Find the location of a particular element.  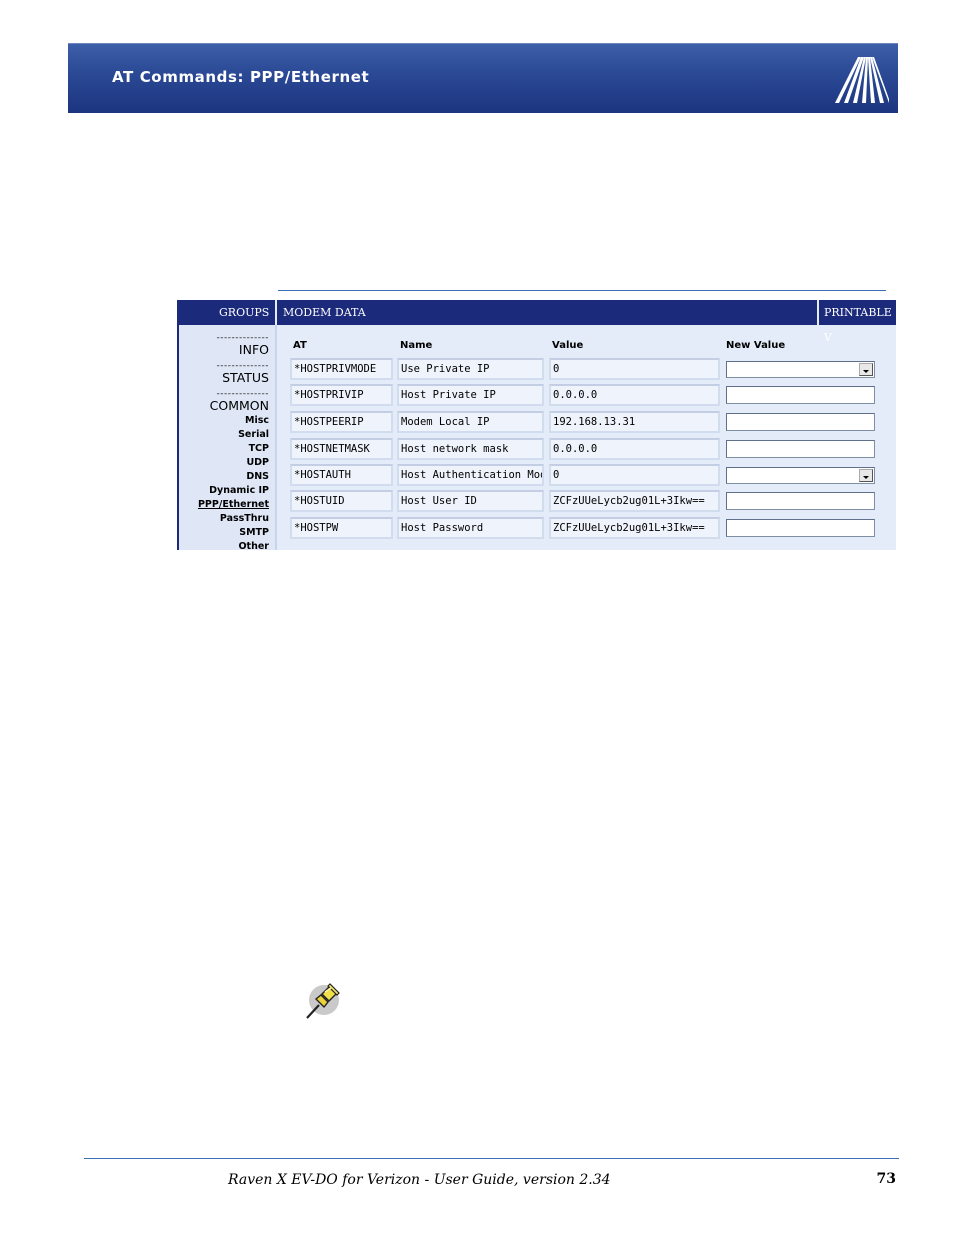

row-value-cell: 192.168.13.31 is located at coordinates (634, 422).